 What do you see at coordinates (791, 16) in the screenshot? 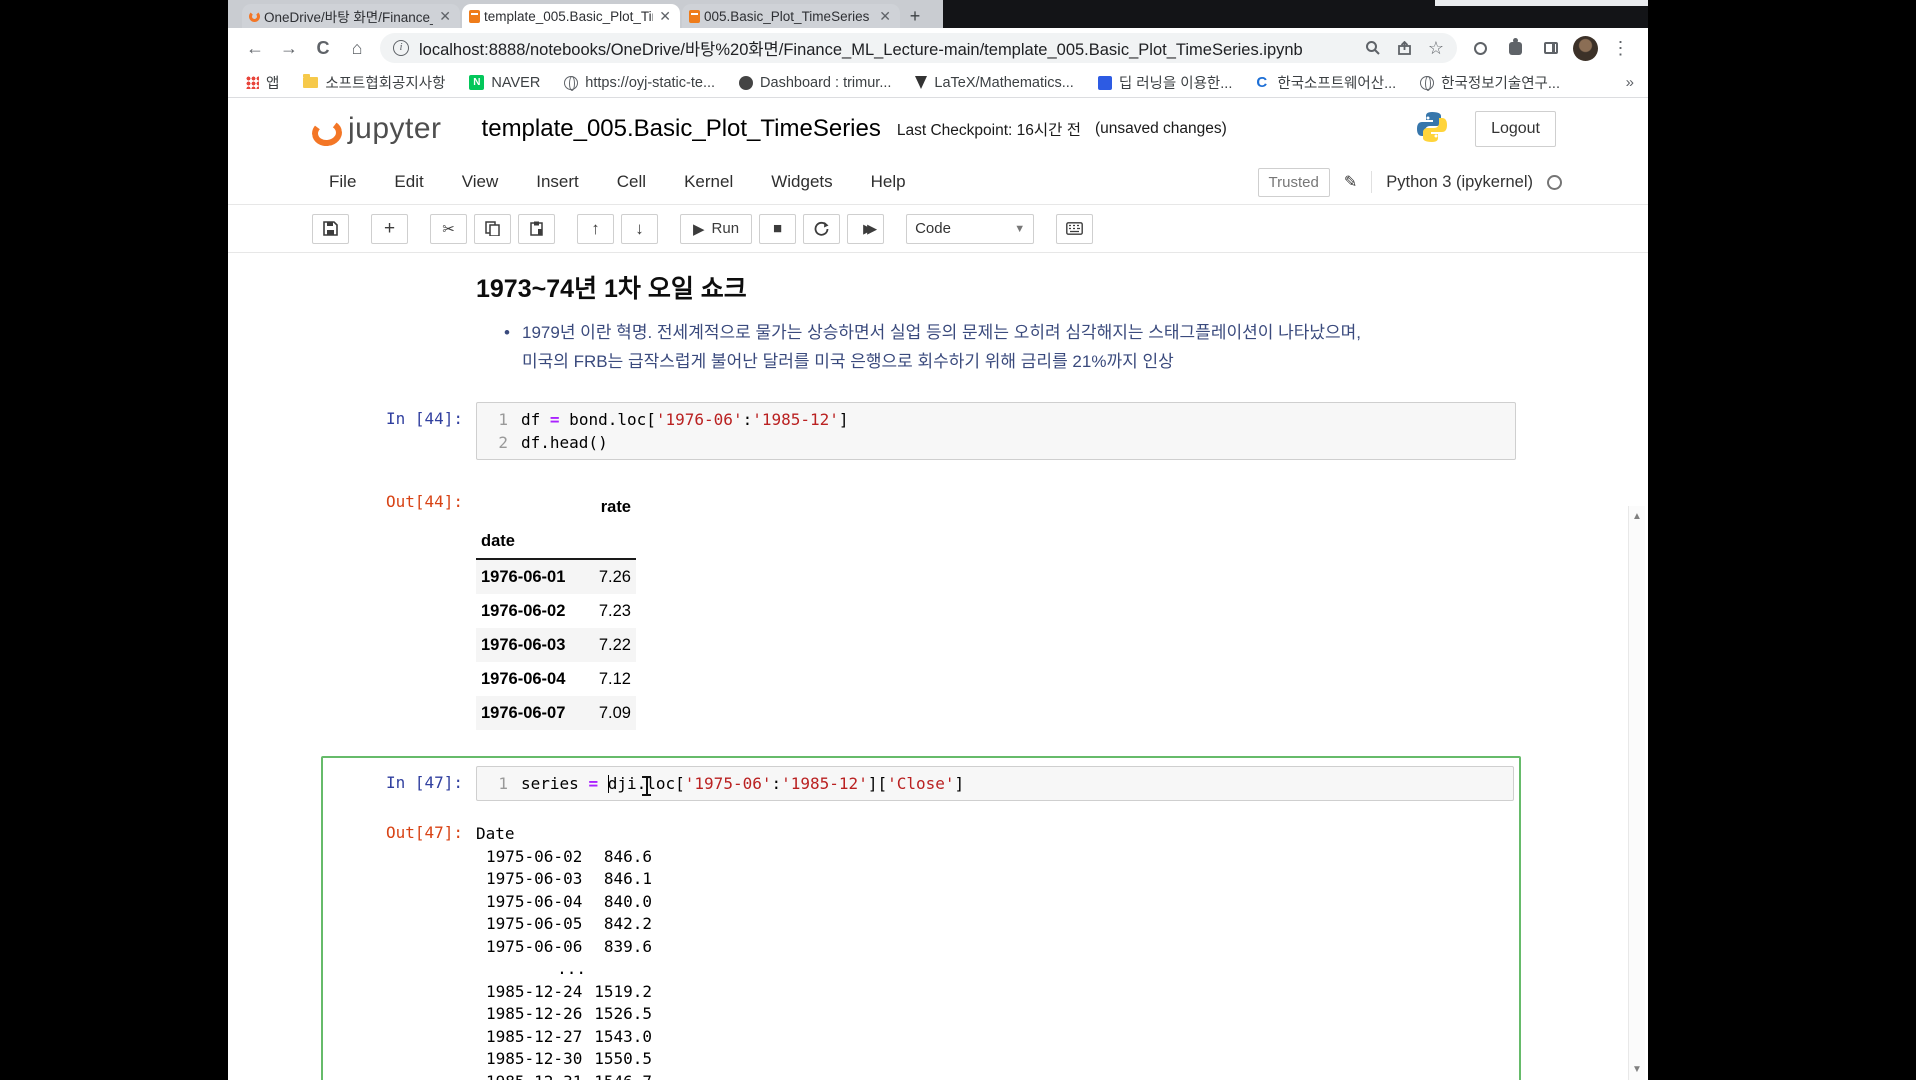
I see `browser-tab: 005.Basic_Plot_TimeSeries - Jup...✕` at bounding box center [791, 16].